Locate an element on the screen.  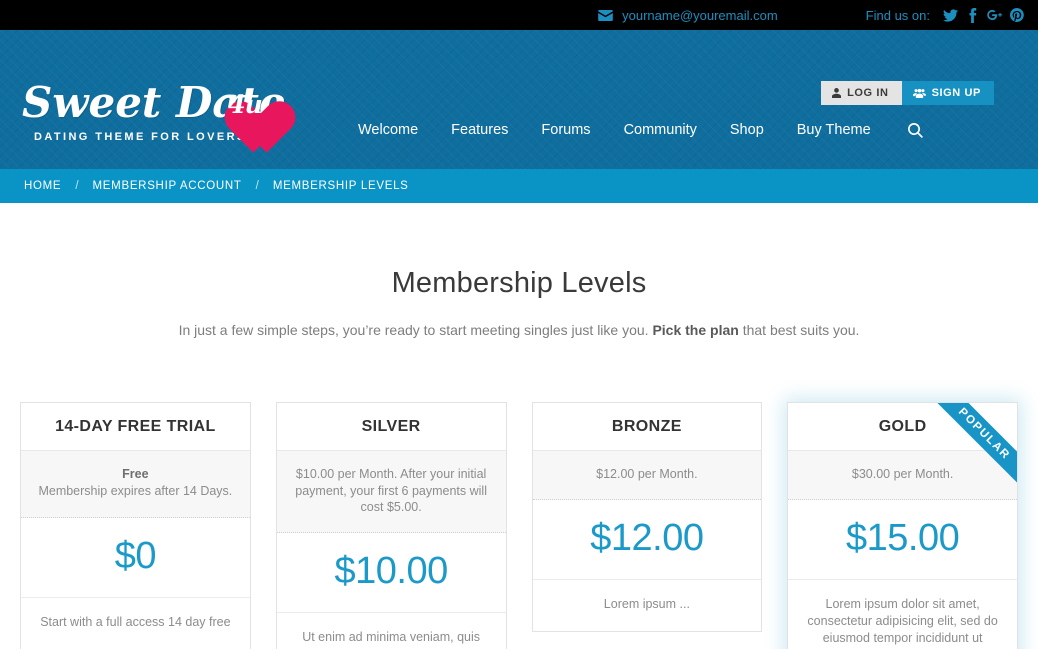
plan-header: 14-DAY FREE TRIAL is located at coordinates (135, 427).